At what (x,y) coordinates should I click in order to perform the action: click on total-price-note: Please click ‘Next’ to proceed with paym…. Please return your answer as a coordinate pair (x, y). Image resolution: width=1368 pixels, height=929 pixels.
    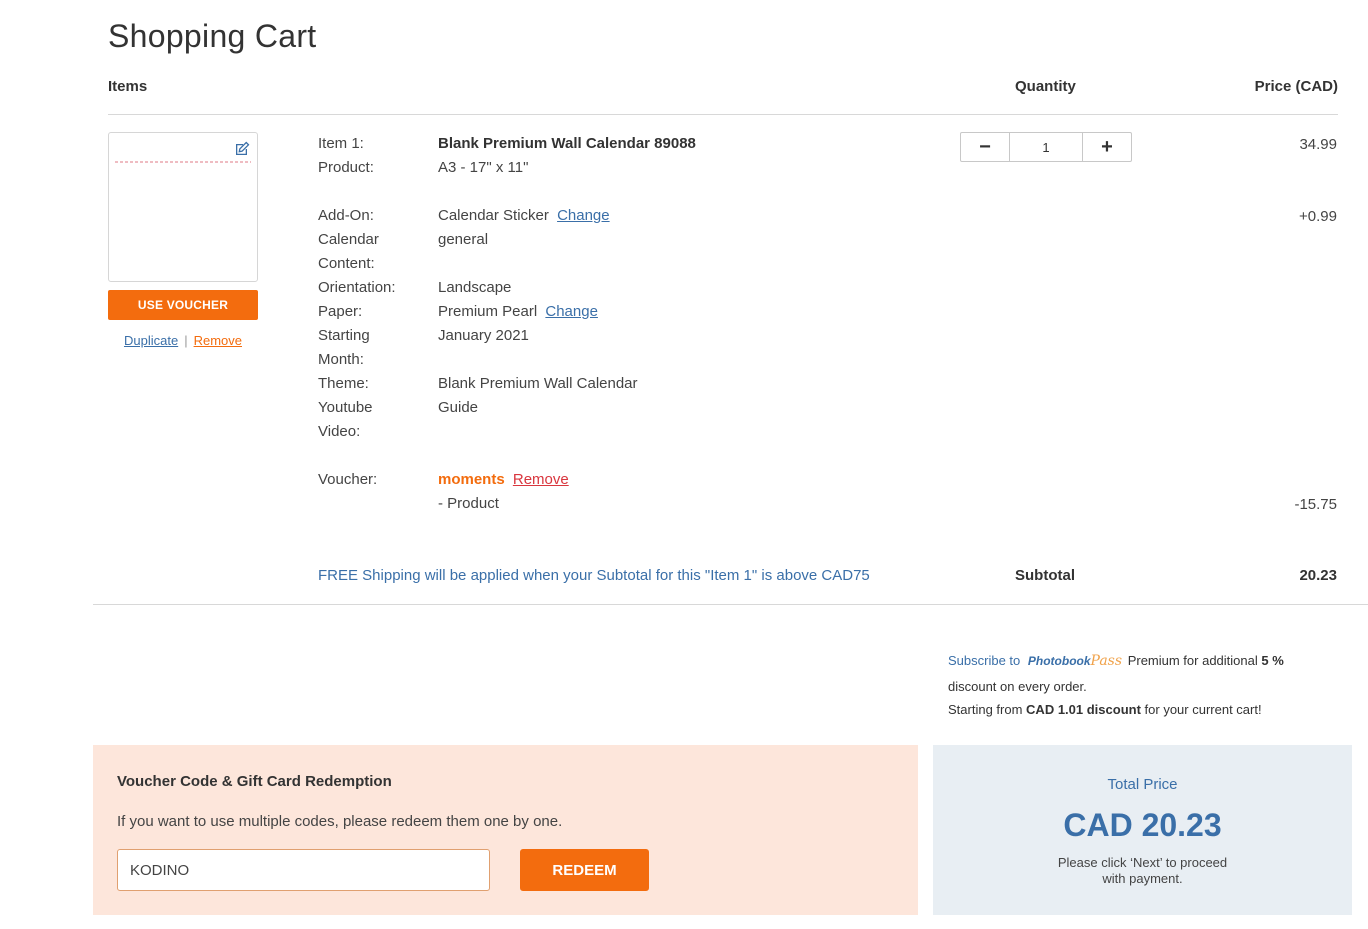
    Looking at the image, I should click on (1142, 871).